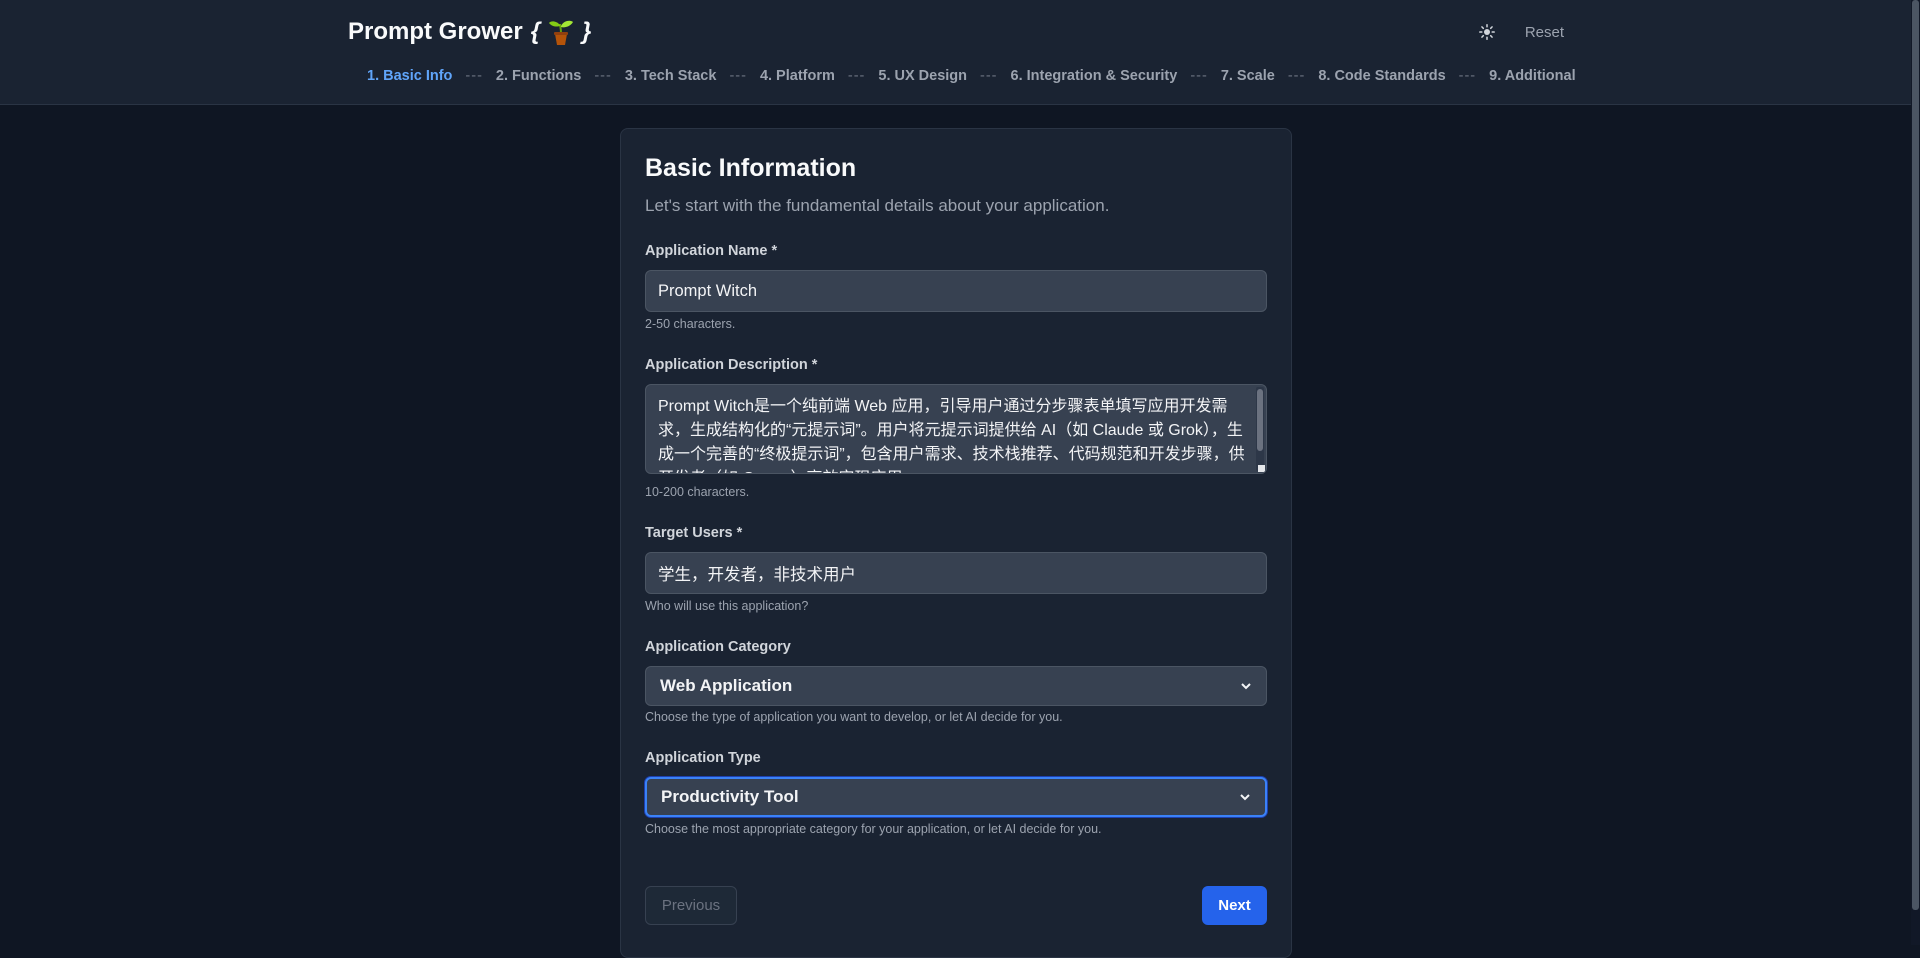 This screenshot has height=958, width=1920. I want to click on target-users-input: 学生，开发者，非技术用户, so click(956, 573).